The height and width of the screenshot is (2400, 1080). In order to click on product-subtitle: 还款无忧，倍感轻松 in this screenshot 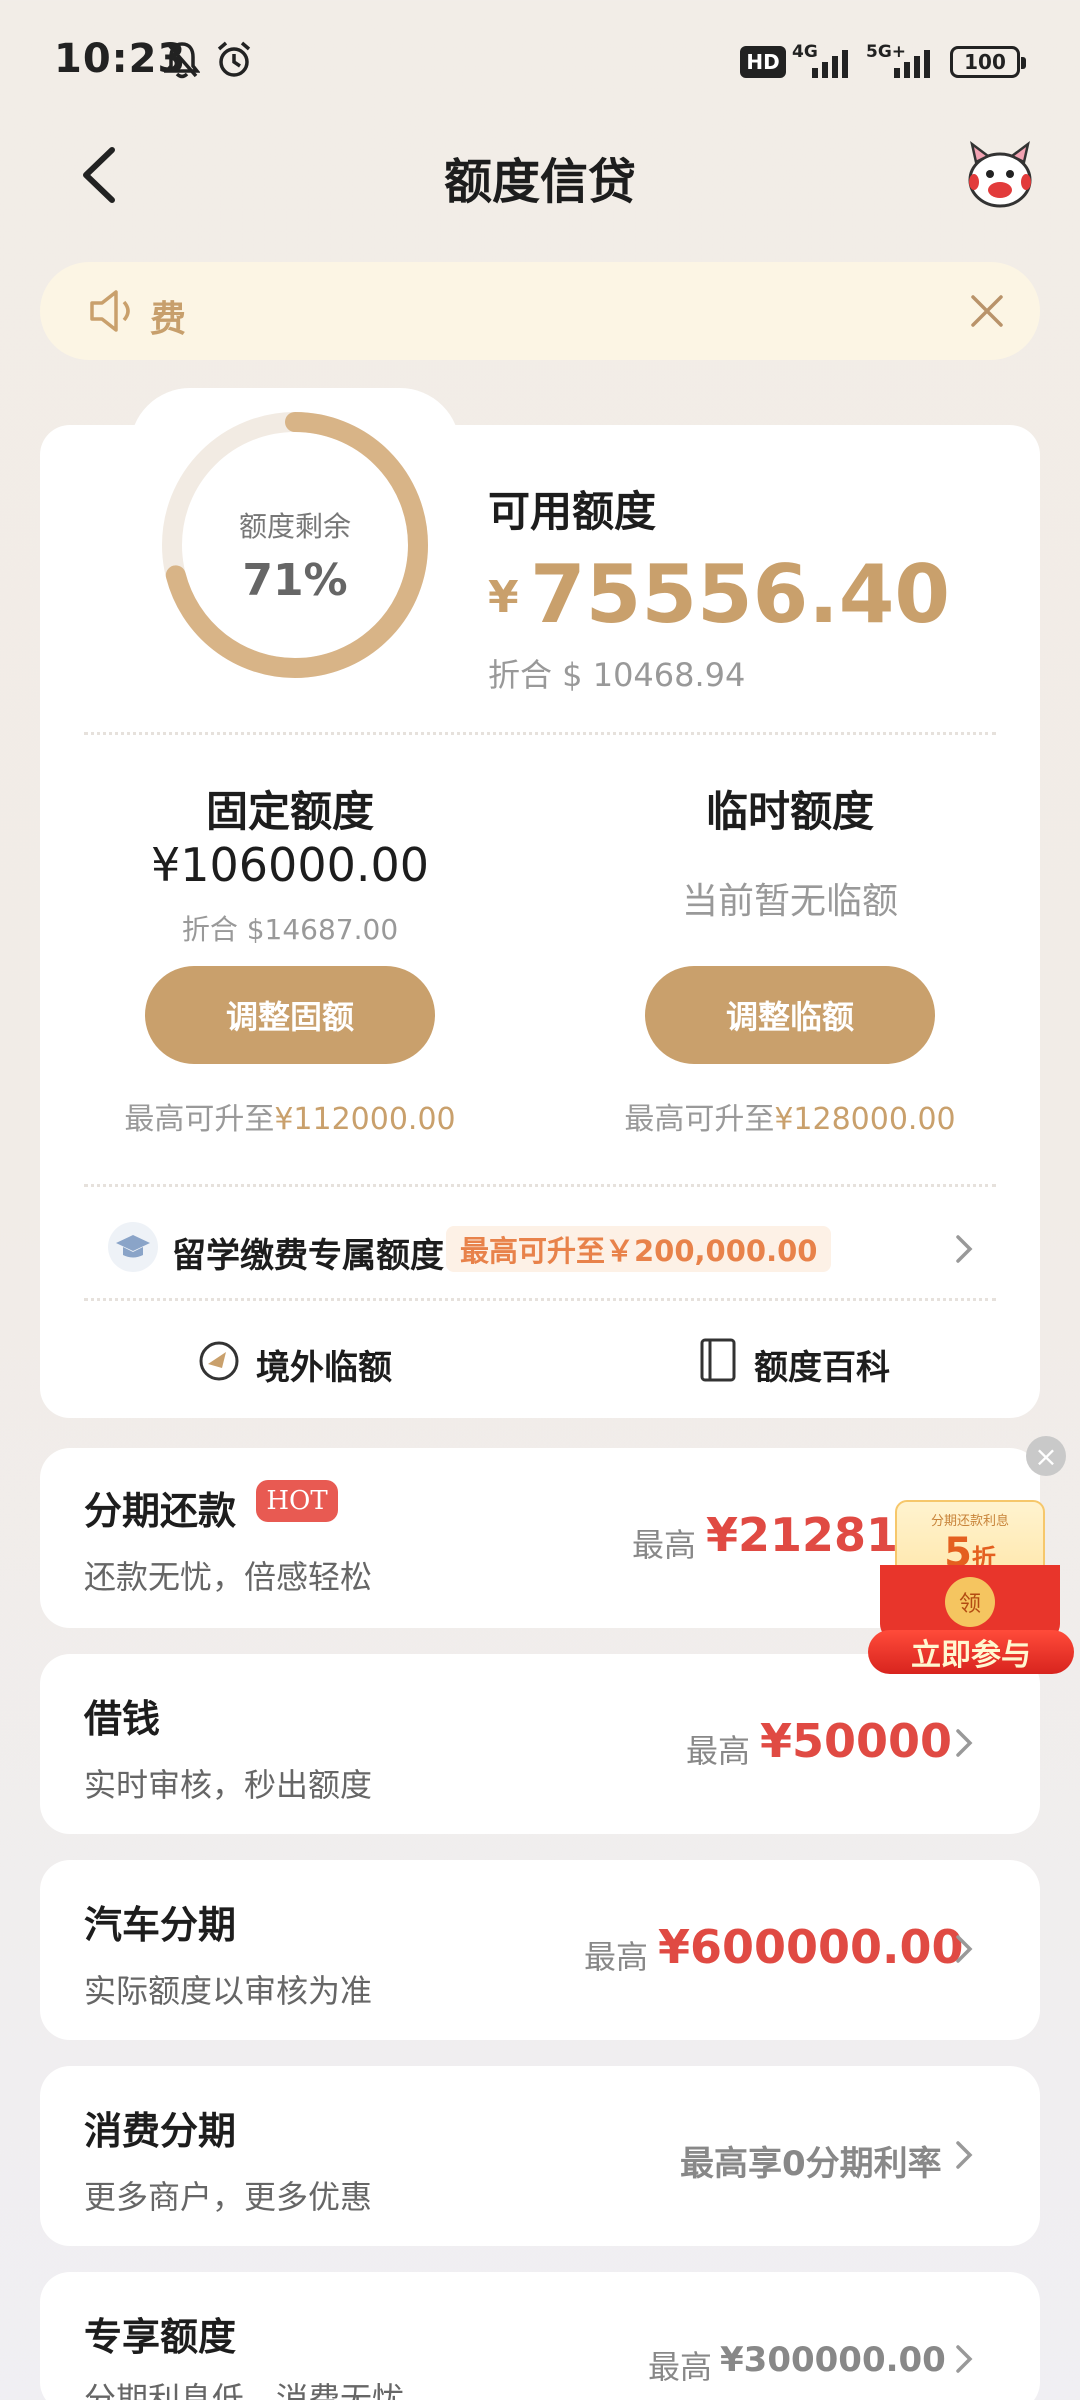, I will do `click(228, 1577)`.